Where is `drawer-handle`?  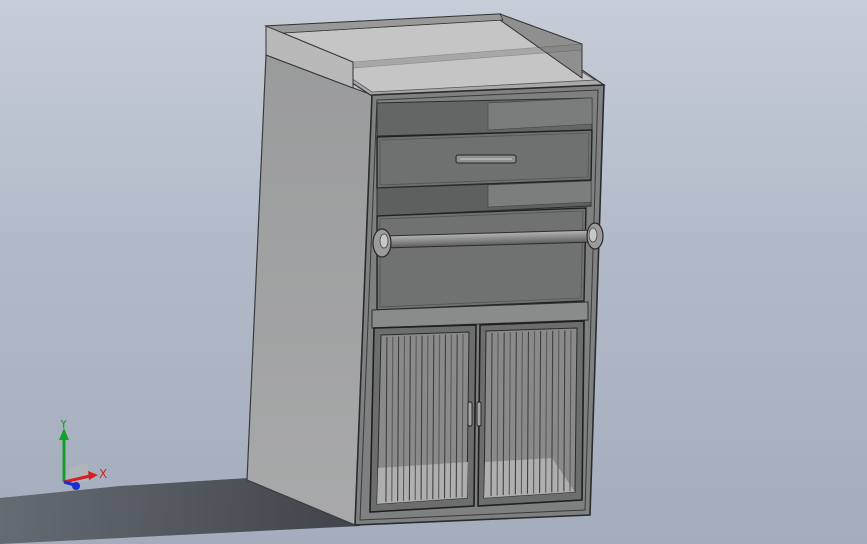 drawer-handle is located at coordinates (486, 159).